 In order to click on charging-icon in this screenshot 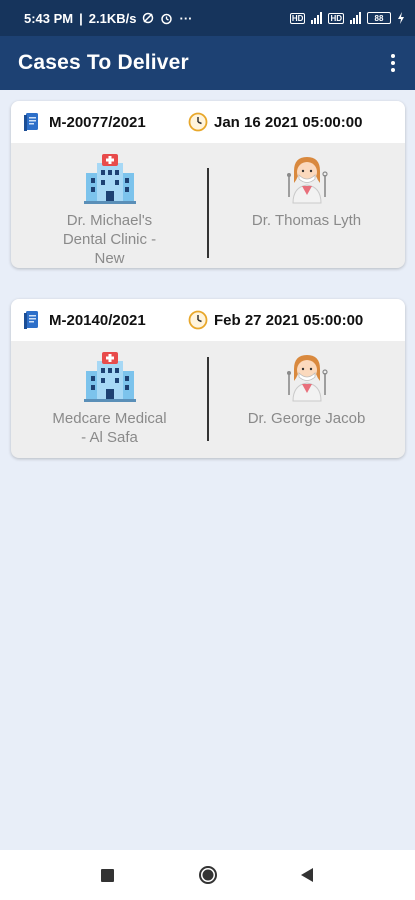, I will do `click(401, 18)`.